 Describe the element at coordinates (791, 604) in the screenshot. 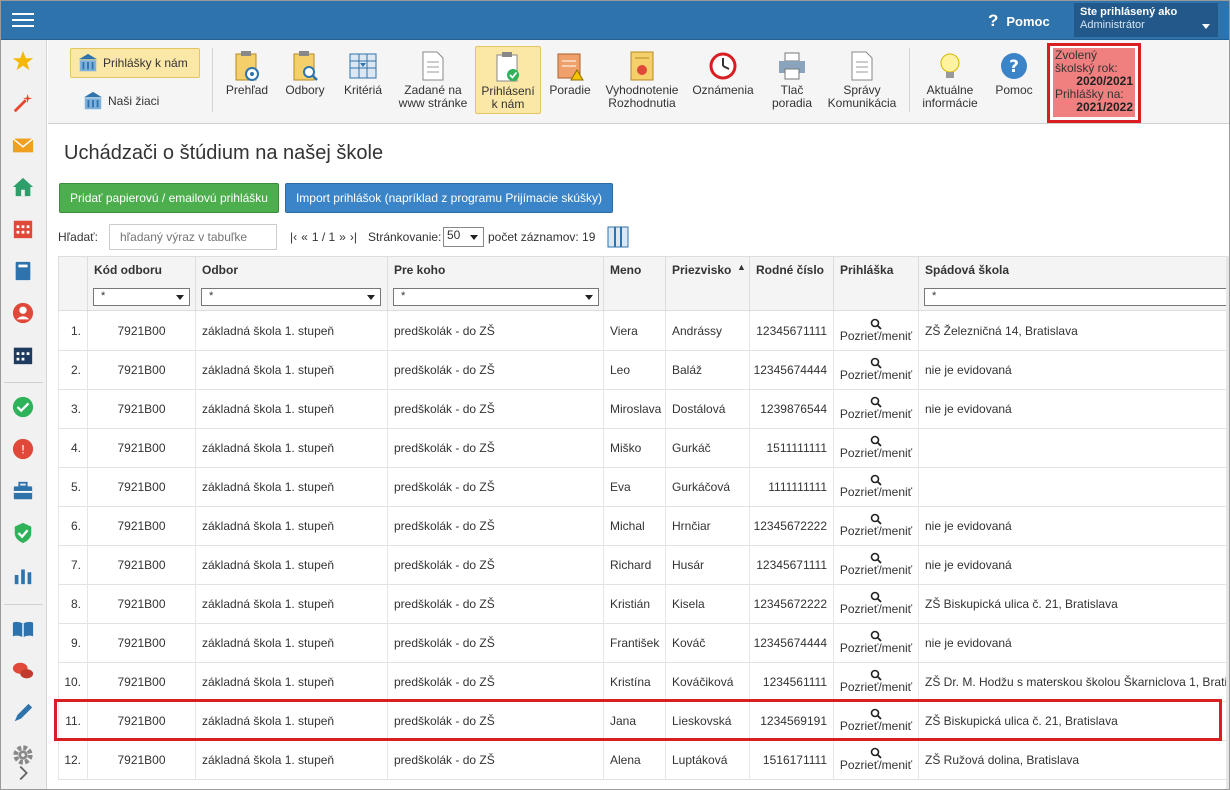

I see `cell-rodne: 12345672222` at that location.